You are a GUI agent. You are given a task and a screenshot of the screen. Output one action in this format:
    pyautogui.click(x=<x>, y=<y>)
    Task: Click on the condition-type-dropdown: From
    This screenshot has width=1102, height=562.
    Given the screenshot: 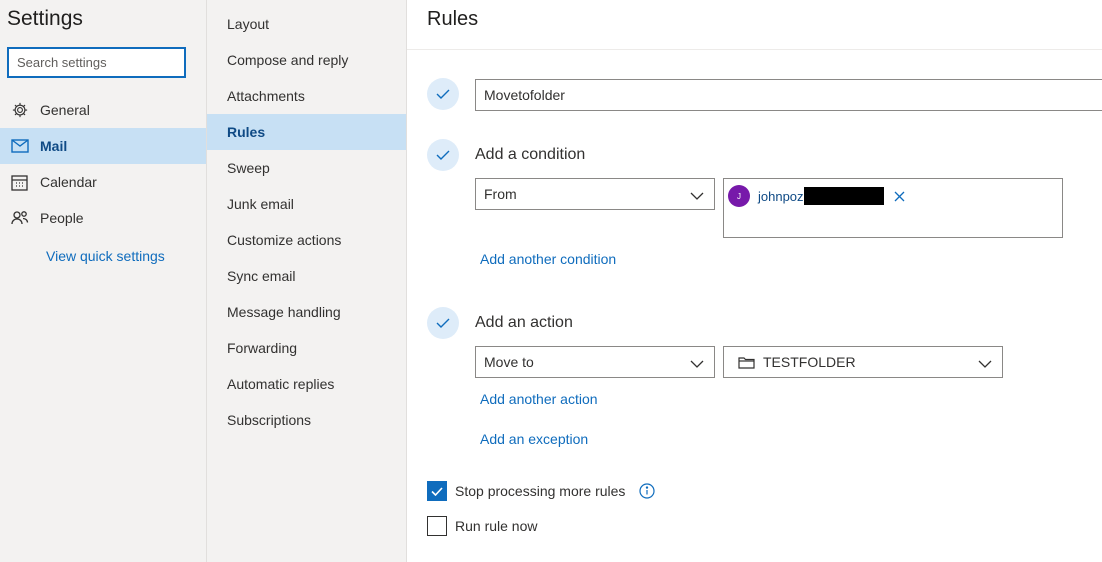 What is the action you would take?
    pyautogui.click(x=595, y=194)
    